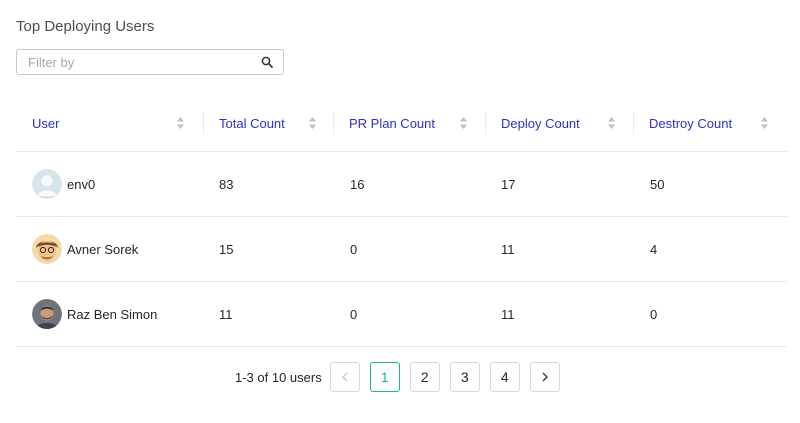 The image size is (800, 423). I want to click on column-header-label: Deploy Count, so click(540, 123).